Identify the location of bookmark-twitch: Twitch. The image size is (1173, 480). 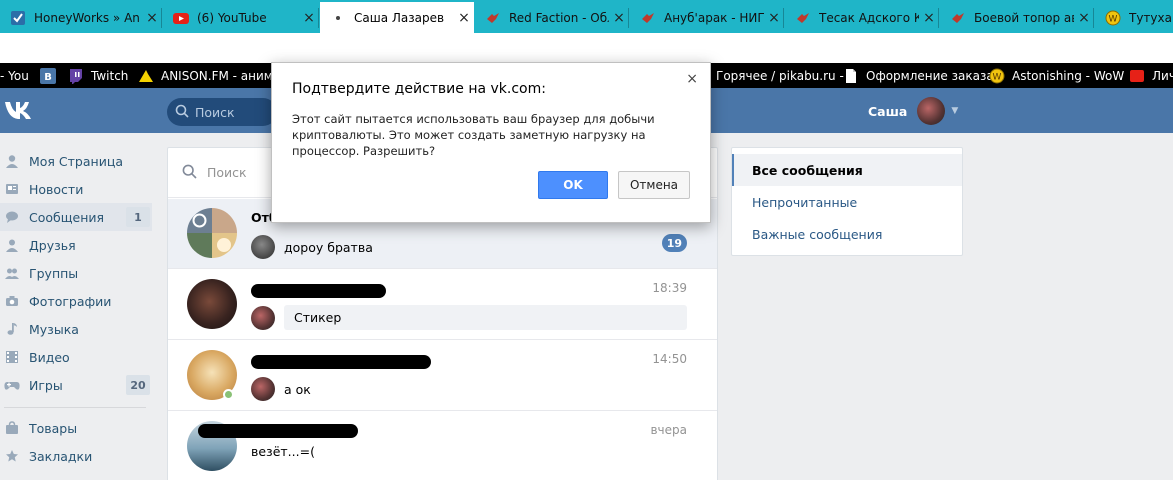
(98, 75).